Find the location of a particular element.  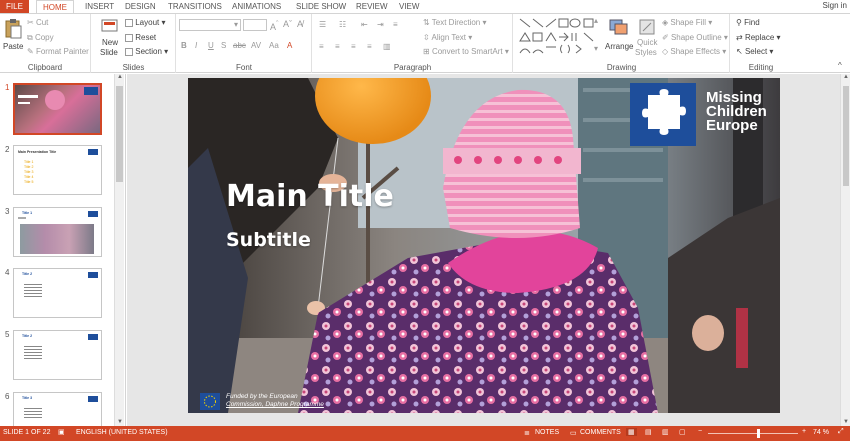

slide-sorter-icon: ▤ is located at coordinates (648, 432).